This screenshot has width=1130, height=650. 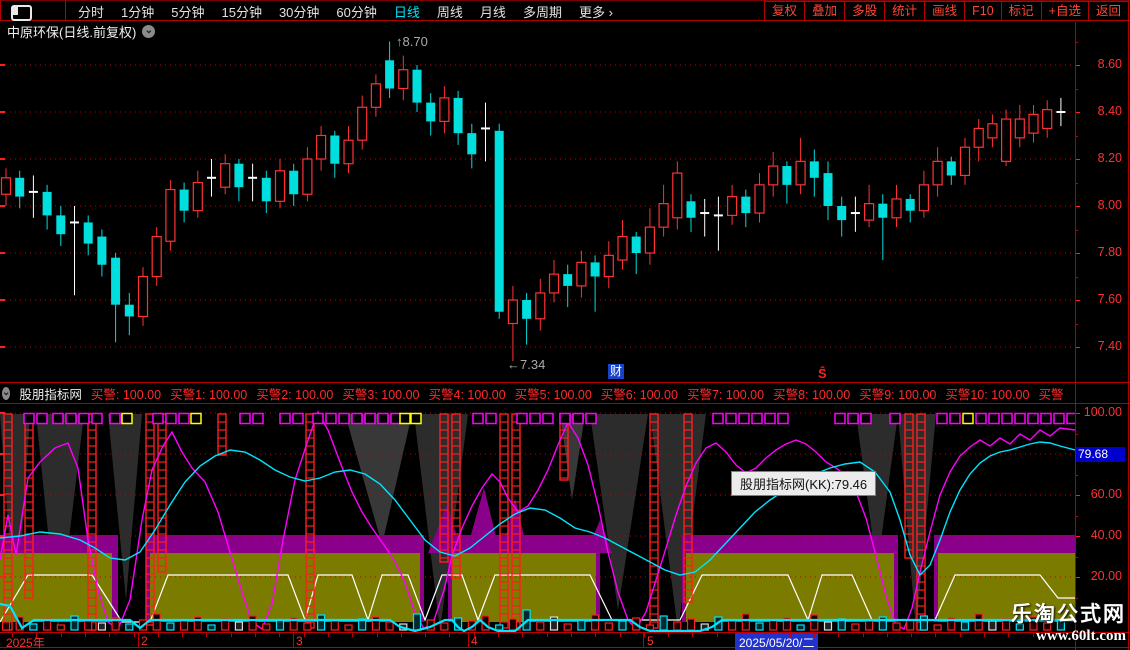 I want to click on watermark-site-name: 乐淘公式网, so click(x=1068, y=614).